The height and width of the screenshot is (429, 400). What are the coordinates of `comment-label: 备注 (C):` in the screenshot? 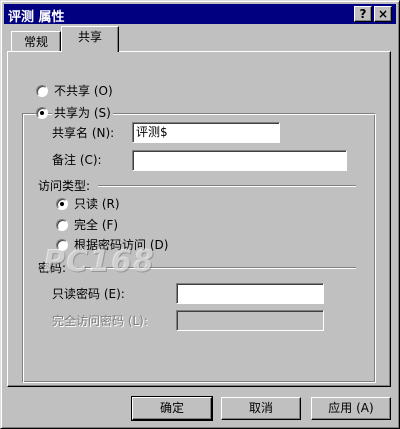 It's located at (77, 160).